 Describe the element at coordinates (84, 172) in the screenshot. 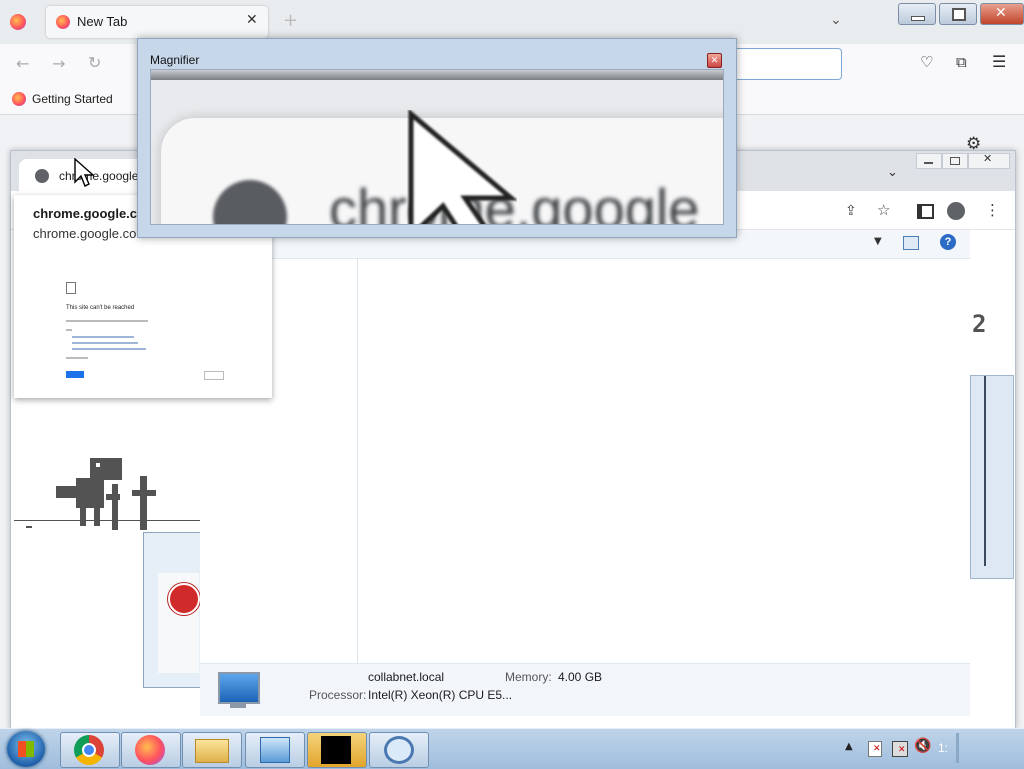

I see `mouse-cursor-icon` at that location.